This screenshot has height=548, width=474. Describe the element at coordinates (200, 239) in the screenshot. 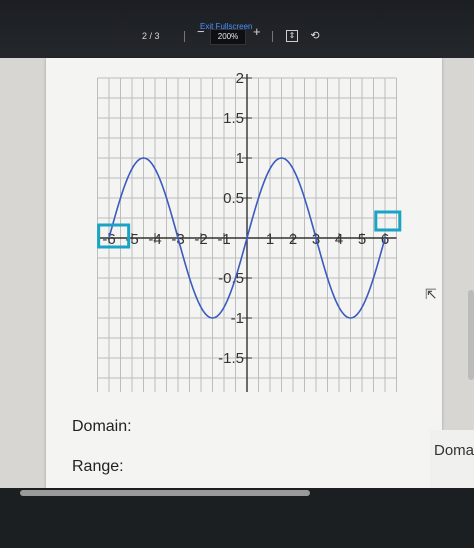

I see `x-tick-label: -2` at that location.